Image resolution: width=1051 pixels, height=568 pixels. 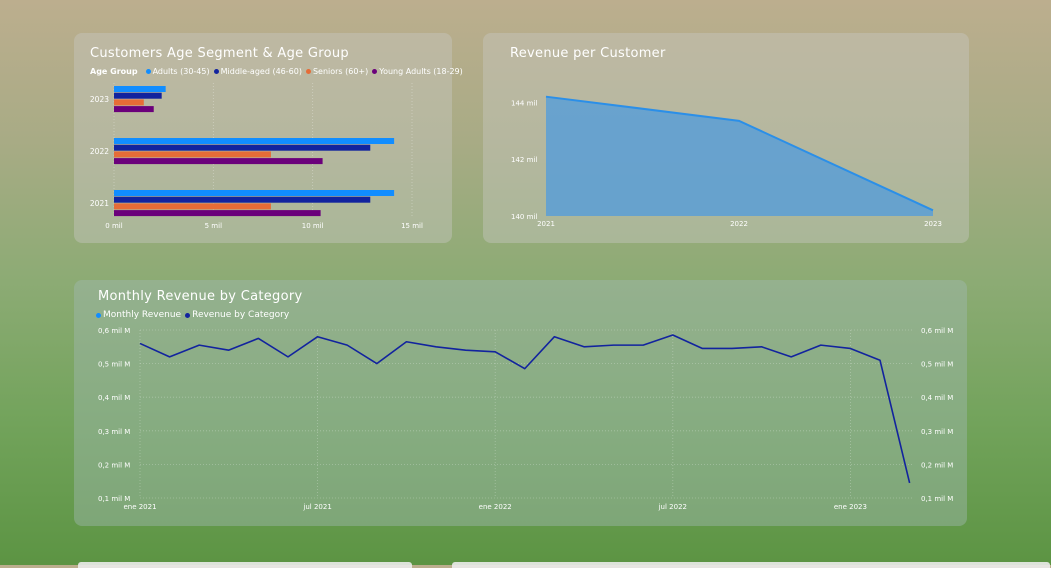 What do you see at coordinates (316, 507) in the screenshot?
I see `monthly-x-tick-1: jul 2021` at bounding box center [316, 507].